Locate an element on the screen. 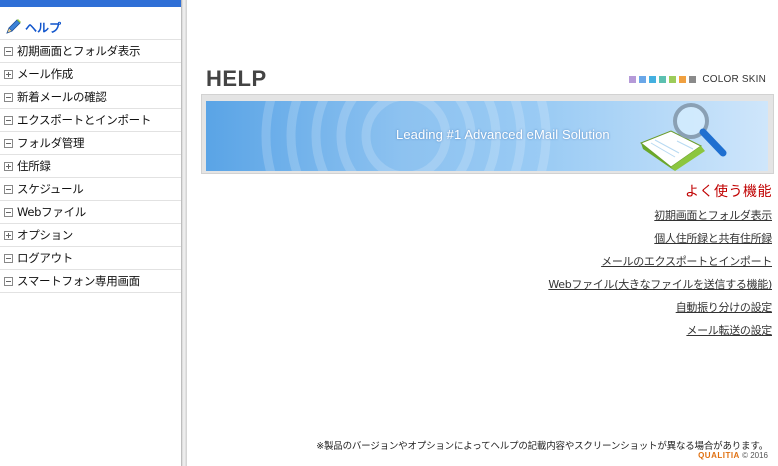 The image size is (778, 466). link-export-import: メールのエクスポートとインポート is located at coordinates (660, 261).